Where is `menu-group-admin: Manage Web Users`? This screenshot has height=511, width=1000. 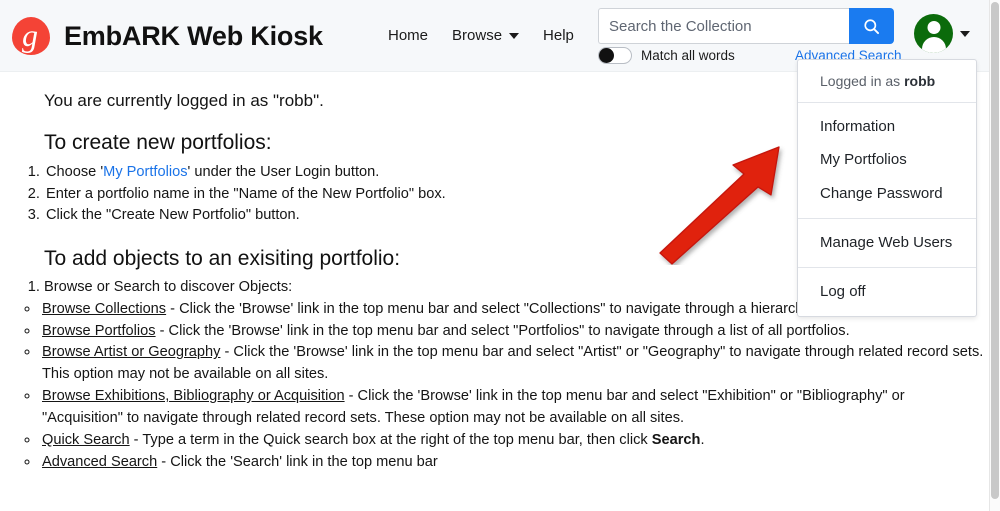 menu-group-admin: Manage Web Users is located at coordinates (887, 243).